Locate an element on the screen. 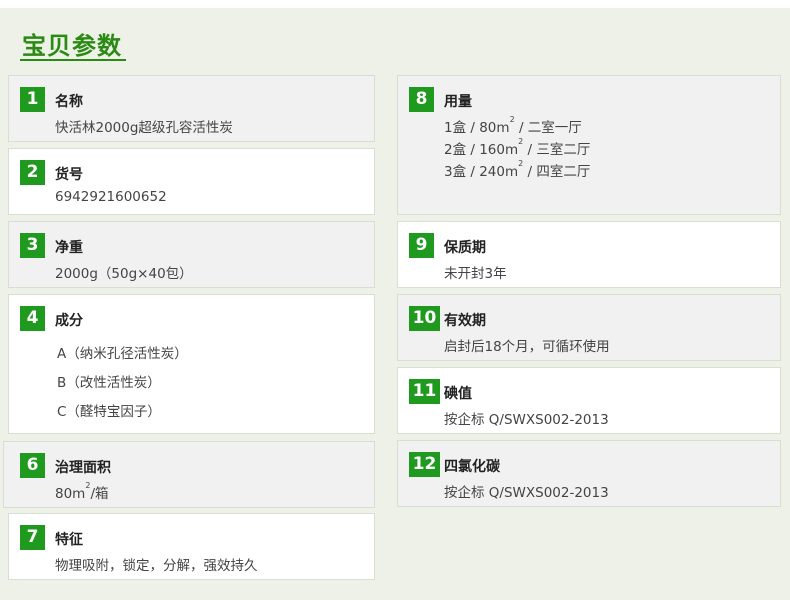  item-title: 保质期 is located at coordinates (465, 248).